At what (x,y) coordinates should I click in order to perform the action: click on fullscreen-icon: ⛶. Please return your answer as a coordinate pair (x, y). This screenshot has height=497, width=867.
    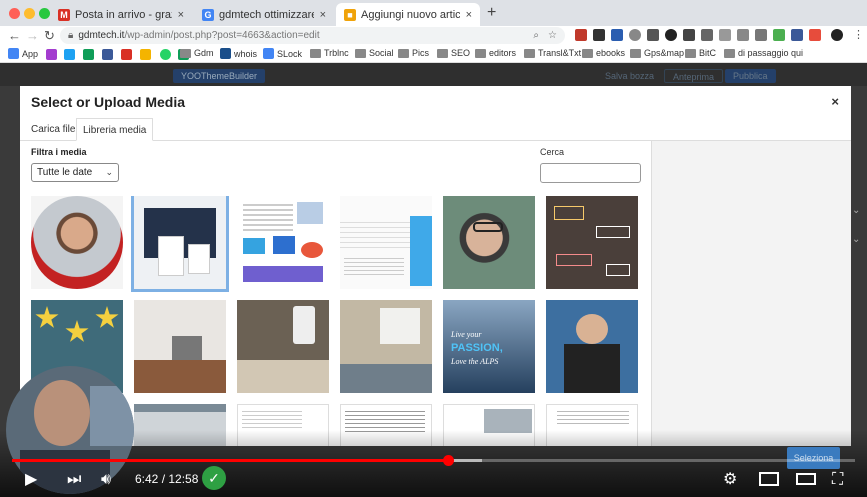
    Looking at the image, I should click on (837, 480).